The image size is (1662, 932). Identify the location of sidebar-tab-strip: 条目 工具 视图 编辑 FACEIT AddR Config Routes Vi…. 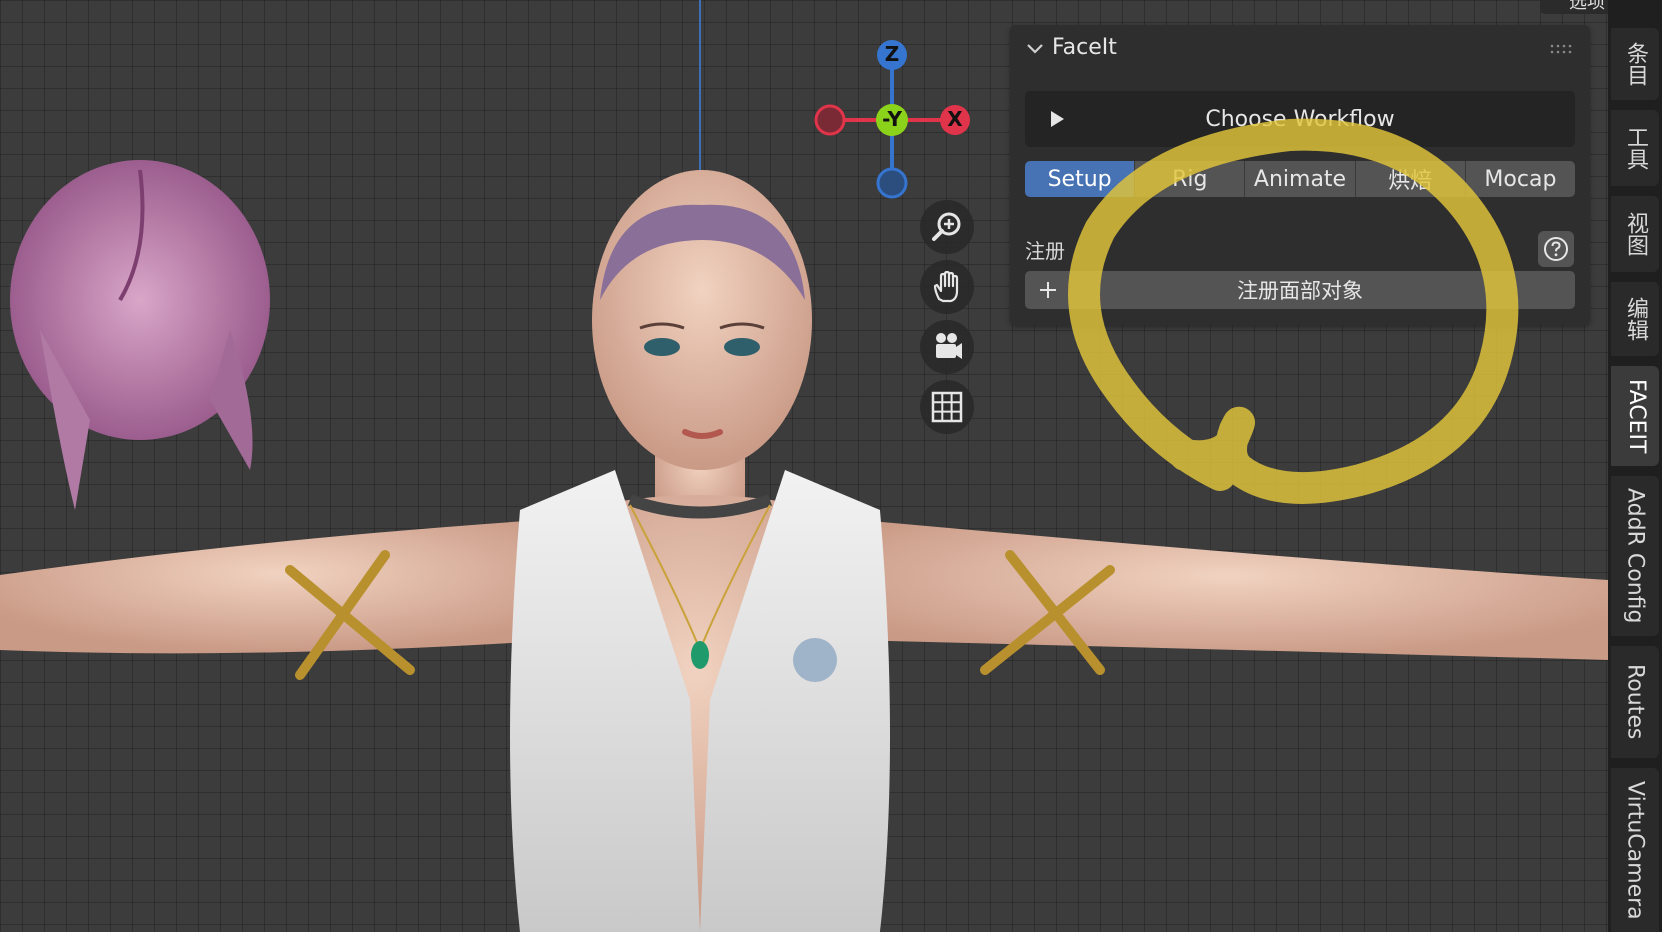
(1635, 466).